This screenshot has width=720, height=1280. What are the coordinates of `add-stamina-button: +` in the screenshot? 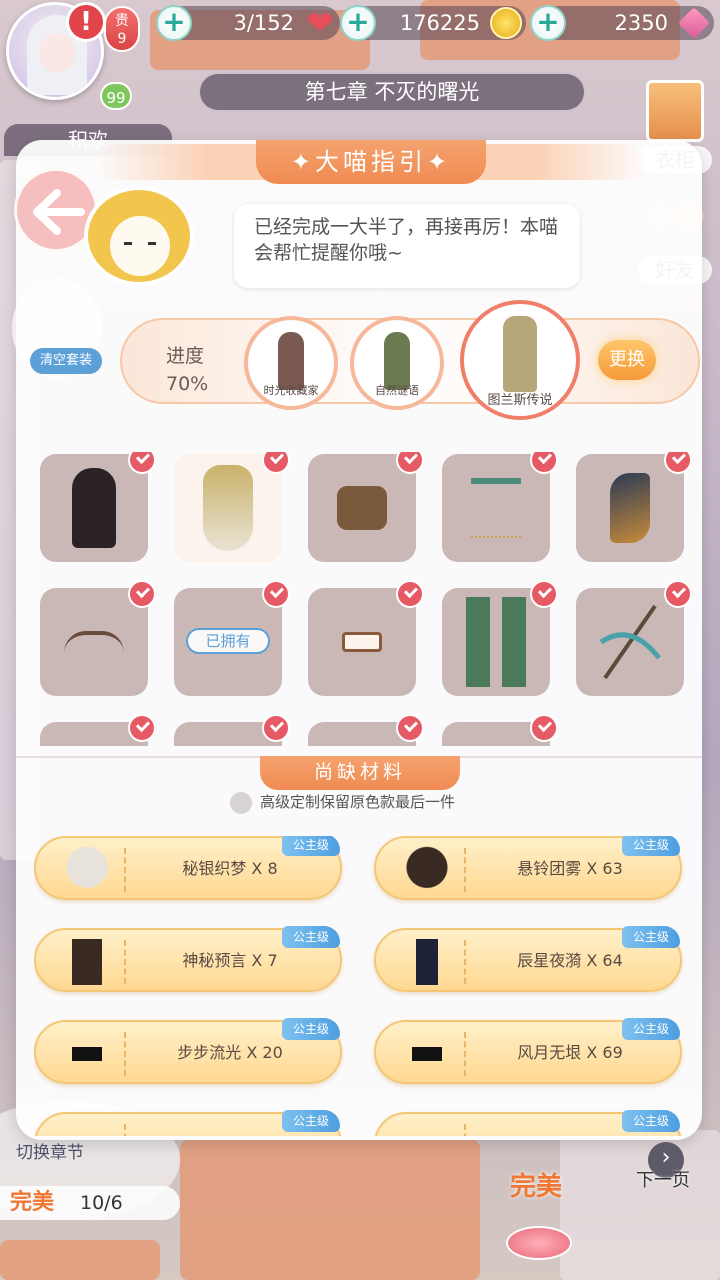 It's located at (174, 23).